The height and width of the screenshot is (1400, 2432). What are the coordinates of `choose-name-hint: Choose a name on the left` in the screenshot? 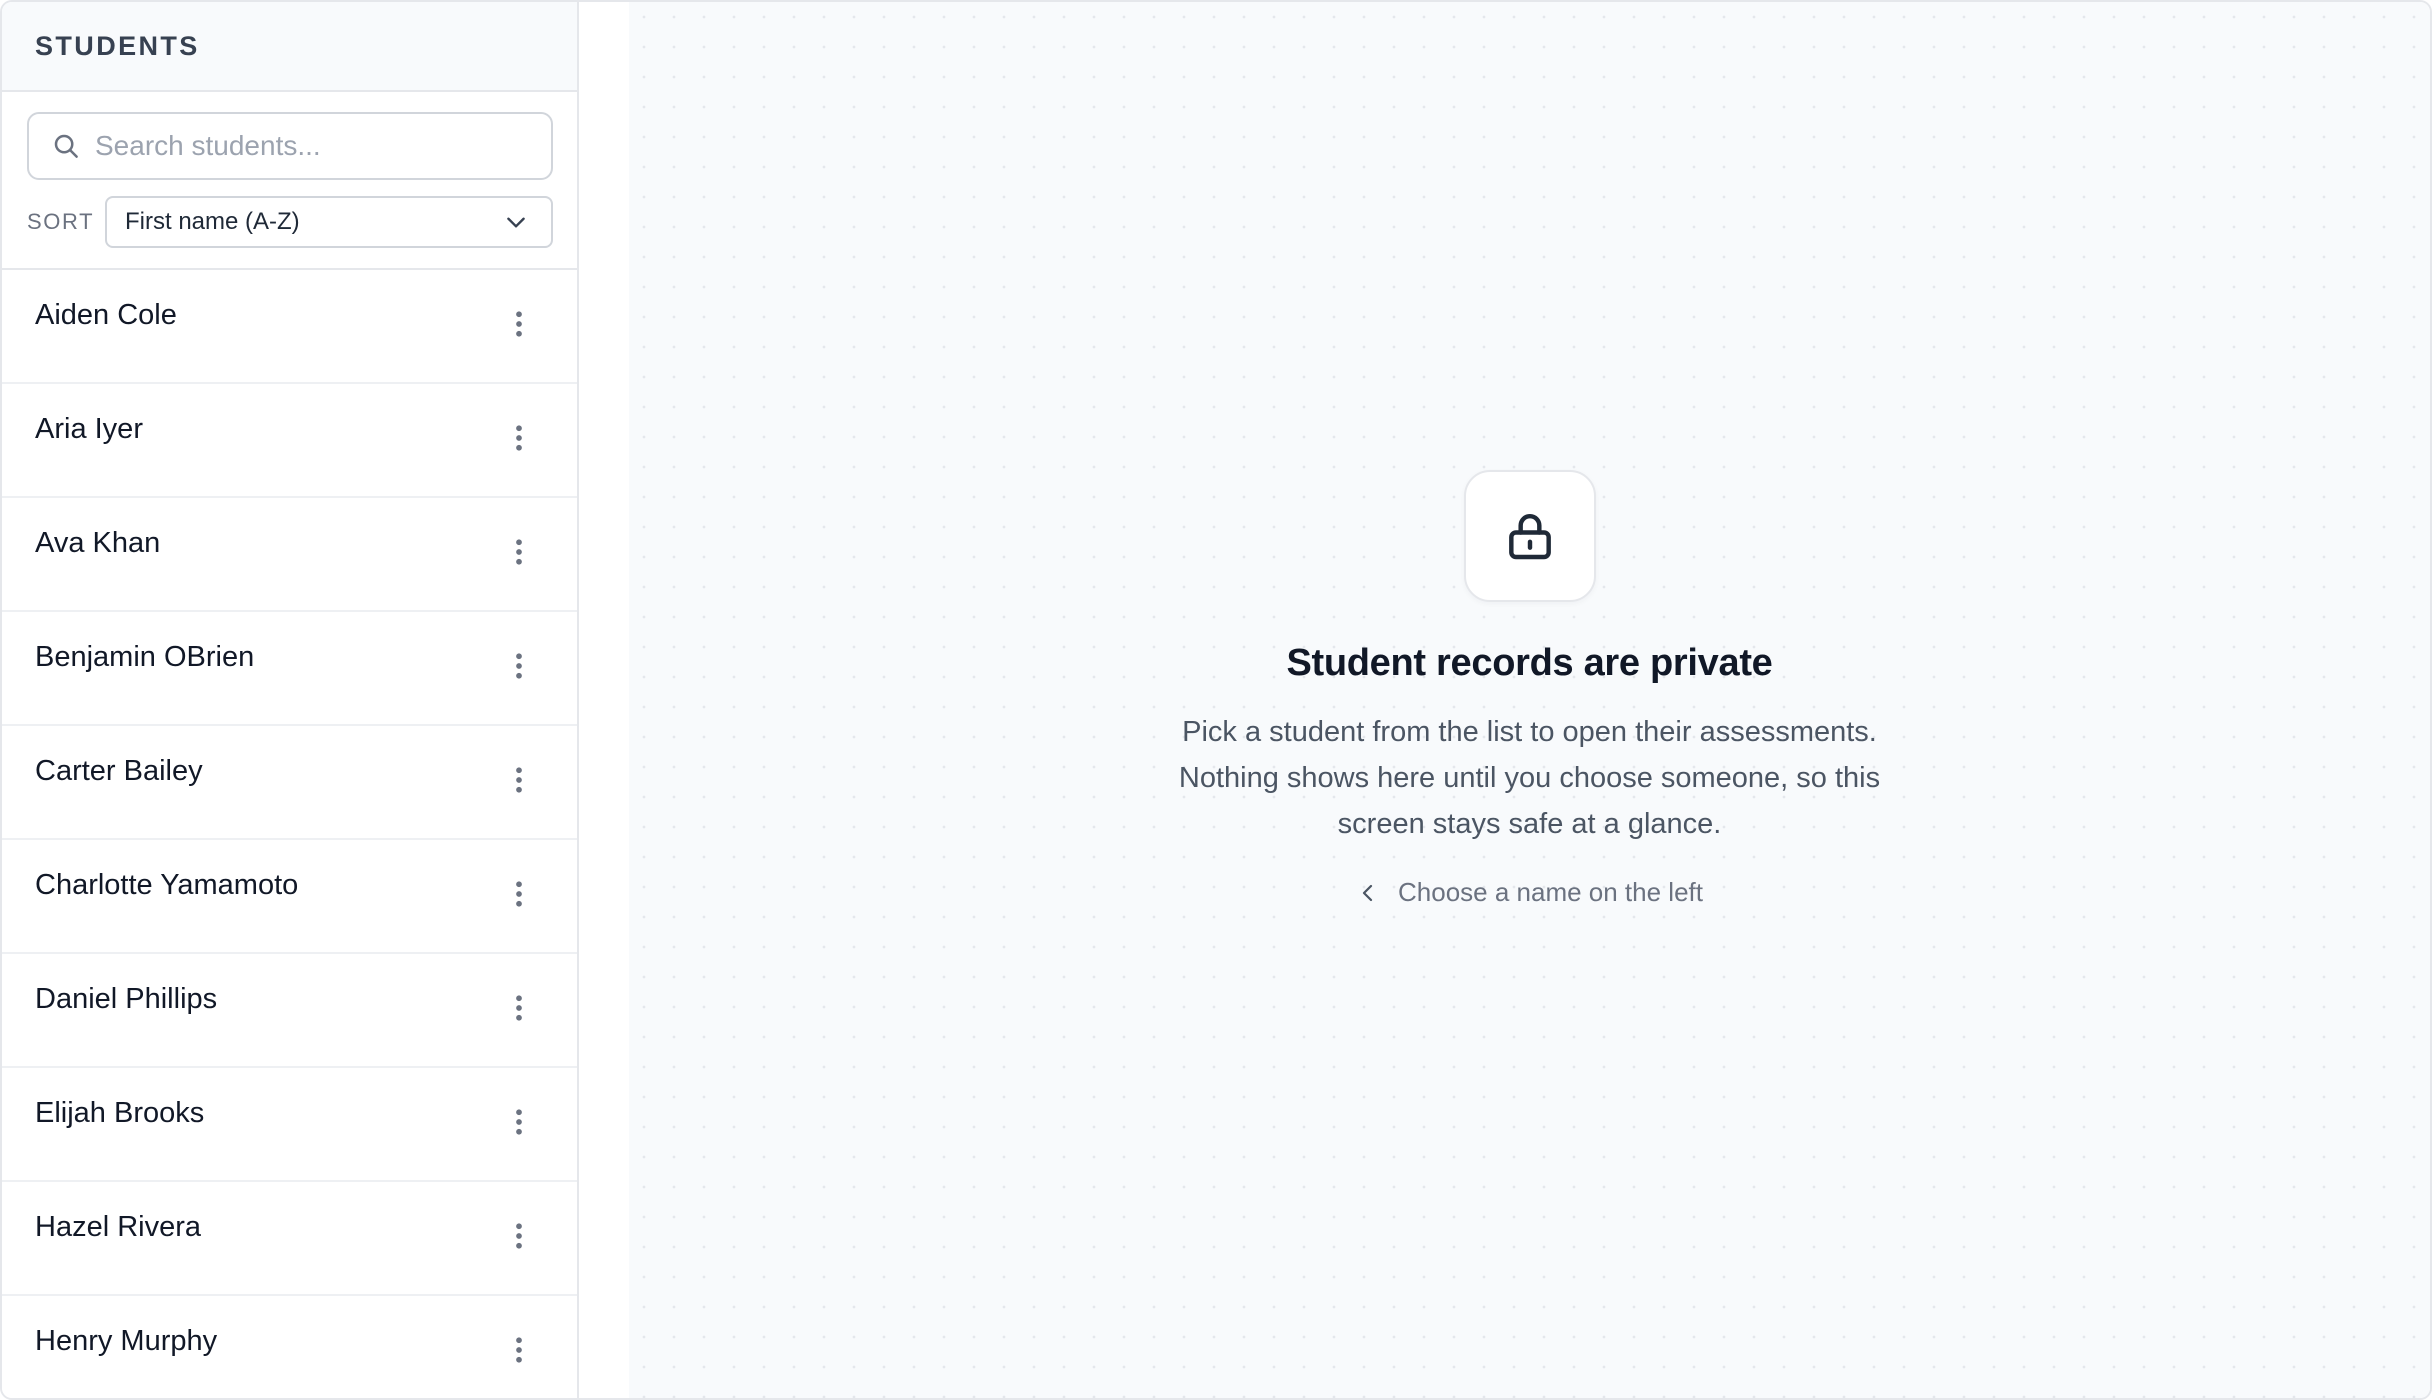 It's located at (1529, 892).